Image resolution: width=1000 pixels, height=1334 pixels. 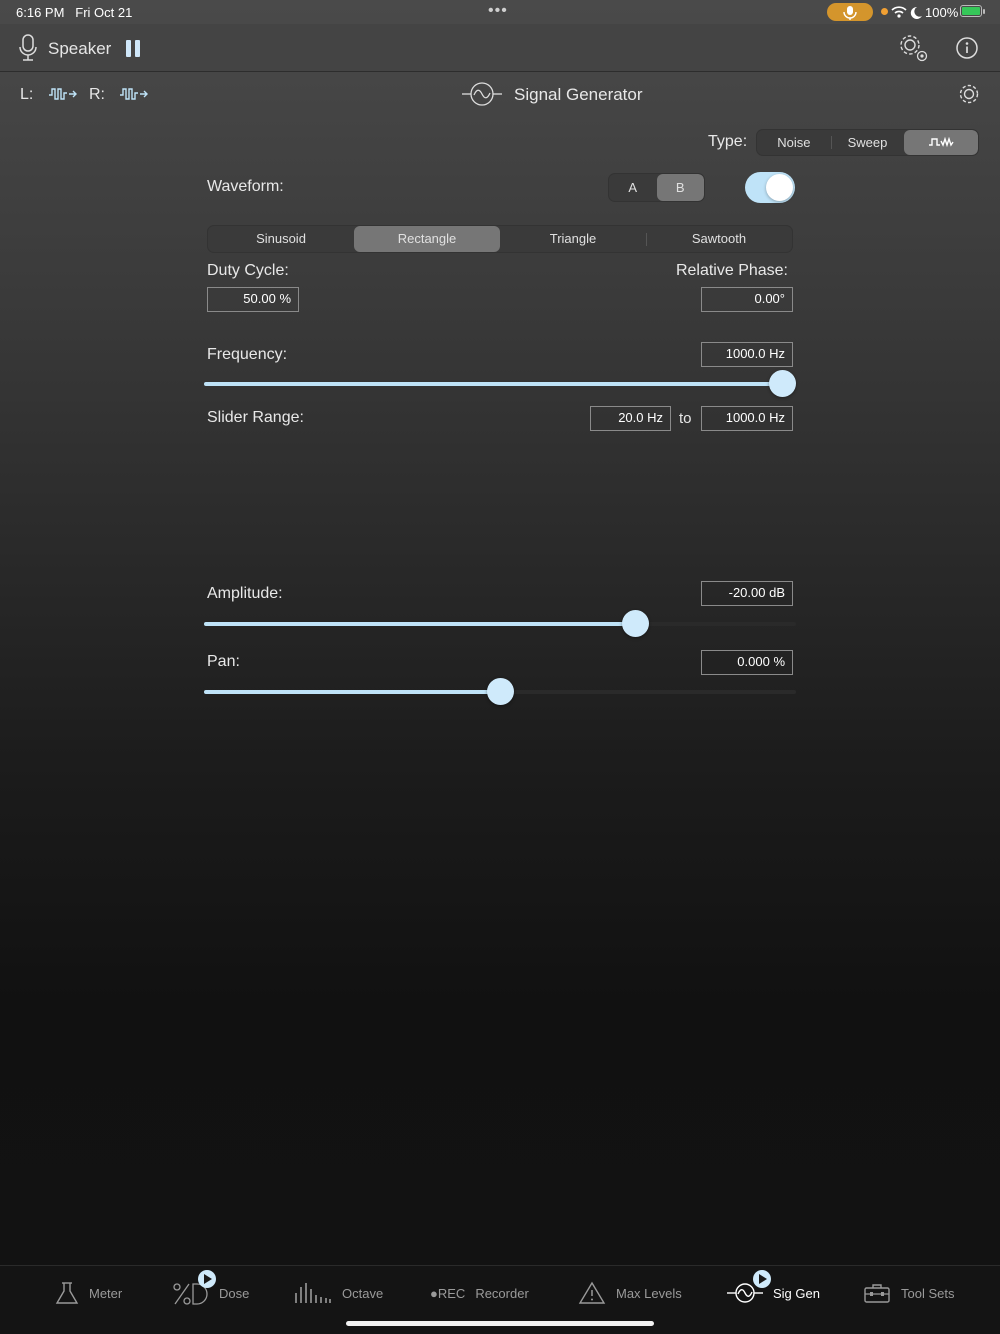 What do you see at coordinates (223, 661) in the screenshot?
I see `pan-label: Pan:` at bounding box center [223, 661].